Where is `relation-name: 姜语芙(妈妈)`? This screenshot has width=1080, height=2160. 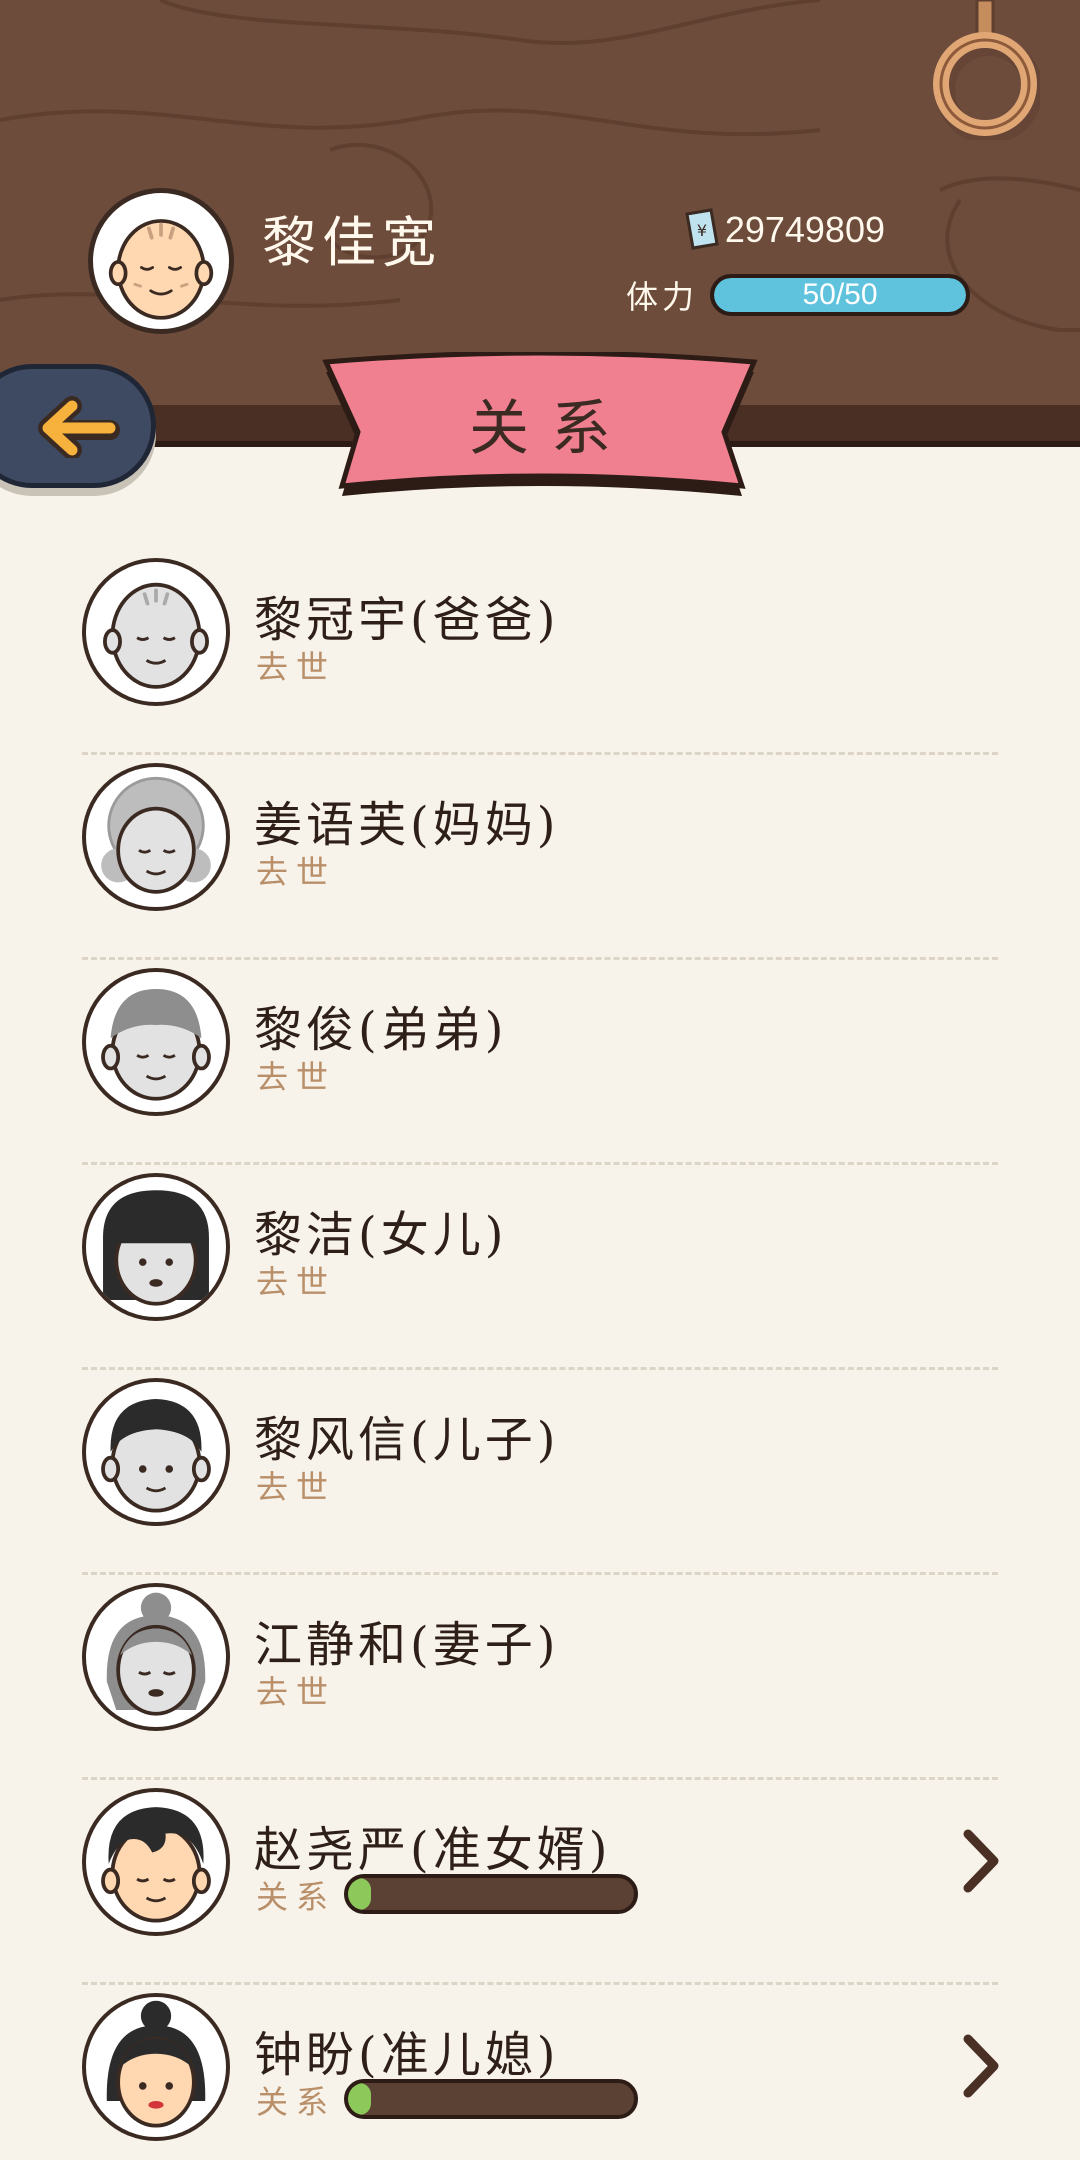
relation-name: 姜语芙(妈妈) is located at coordinates (407, 825).